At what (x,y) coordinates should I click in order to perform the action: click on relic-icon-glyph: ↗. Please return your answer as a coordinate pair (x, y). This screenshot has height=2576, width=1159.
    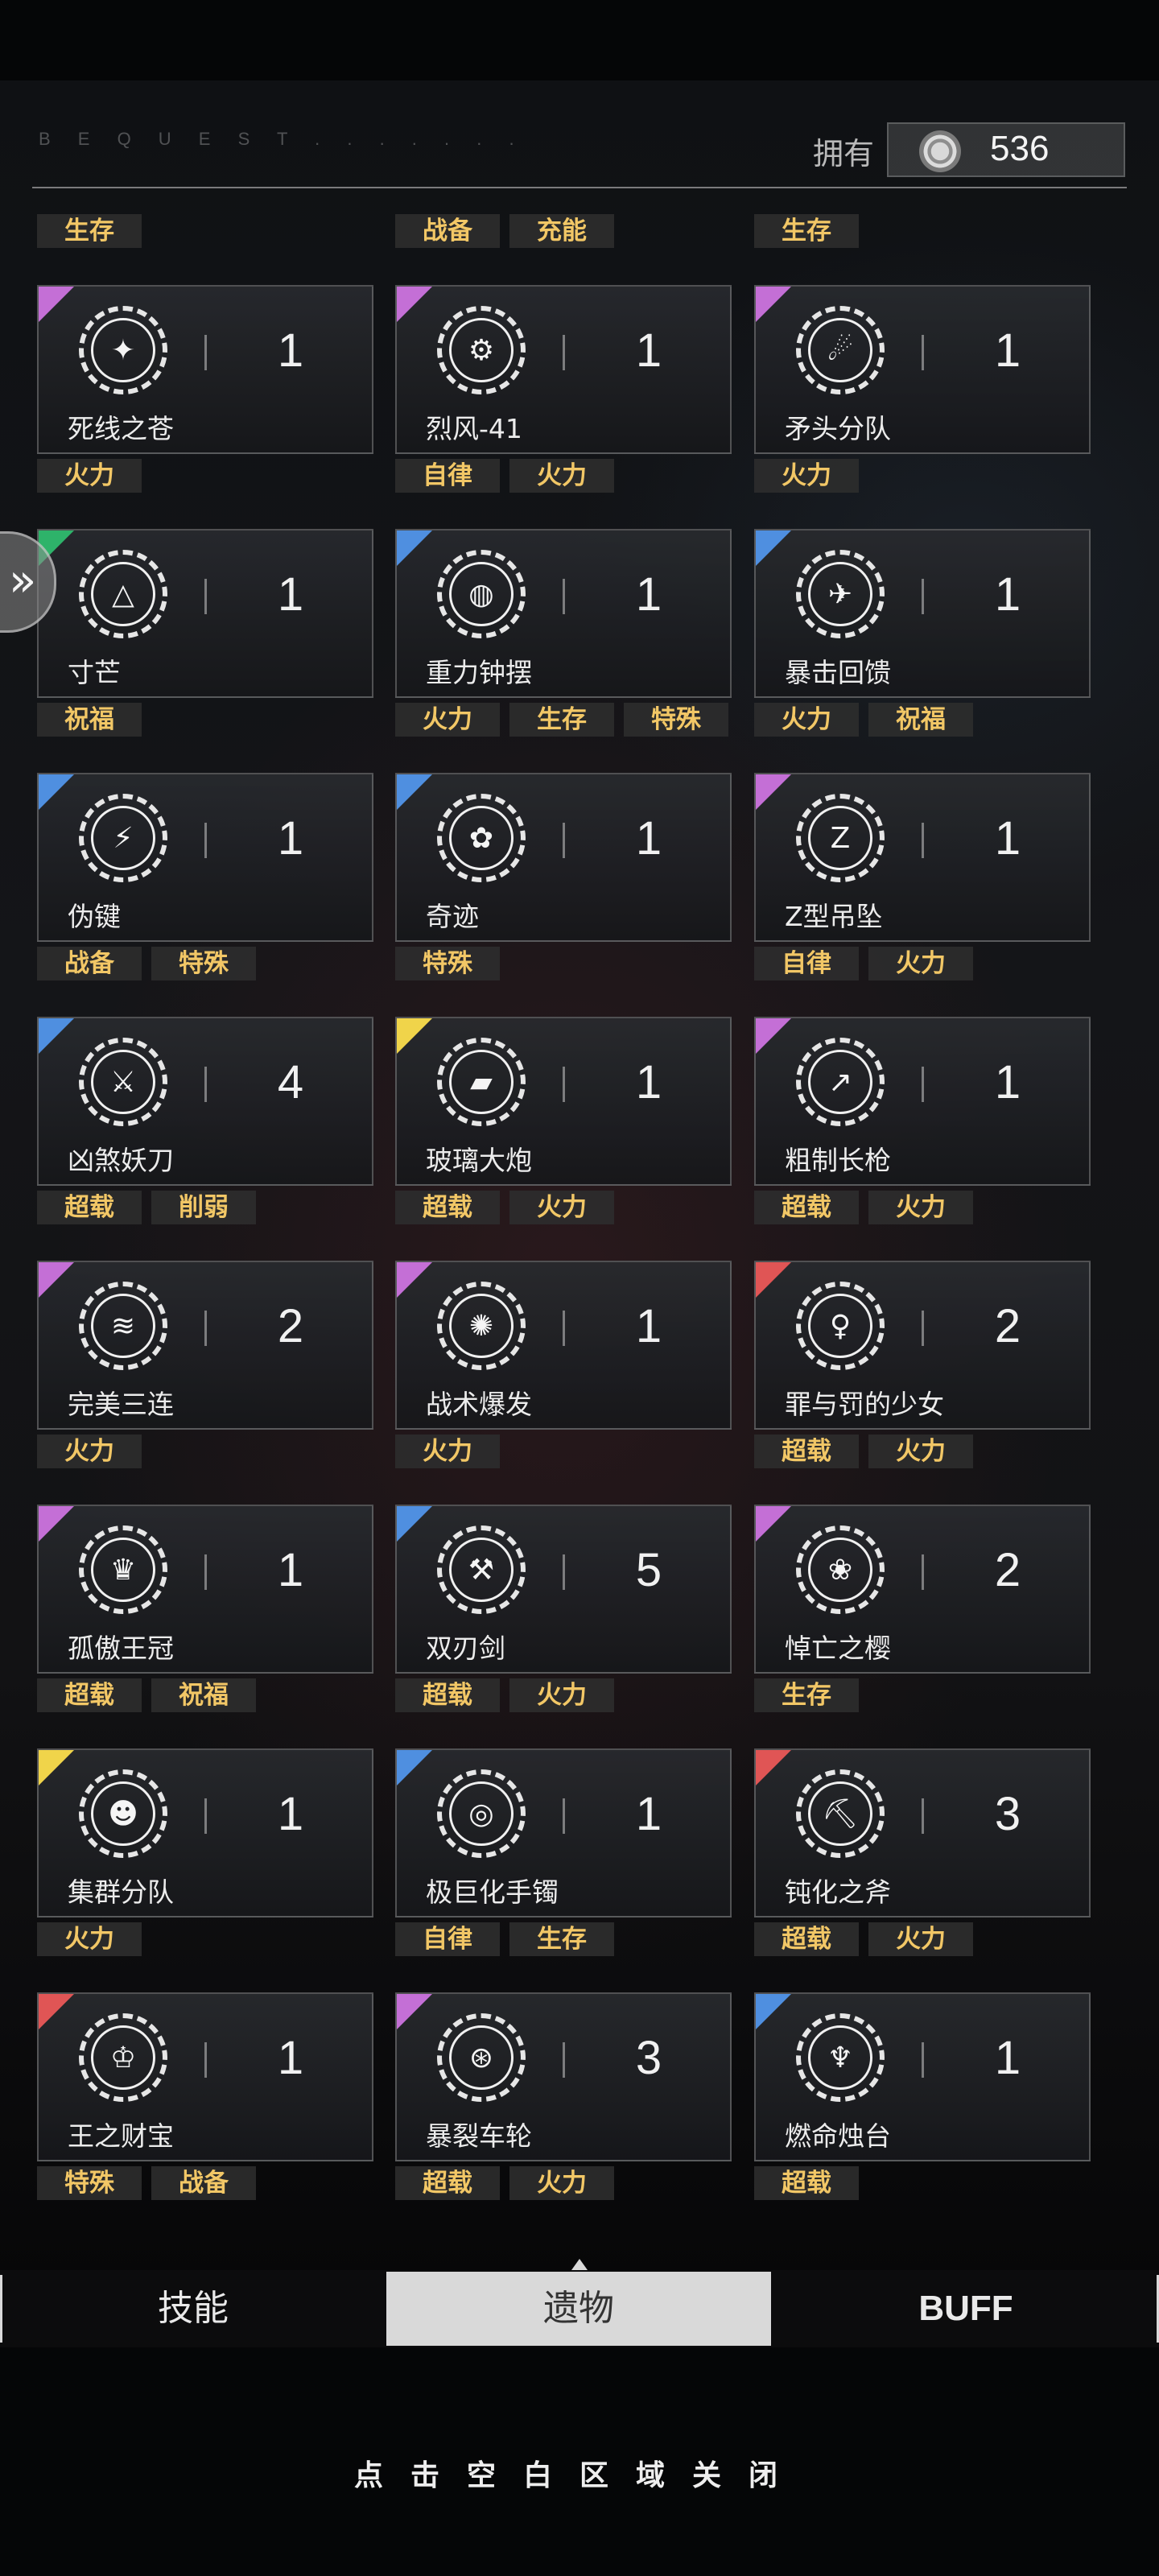
    Looking at the image, I should click on (840, 1082).